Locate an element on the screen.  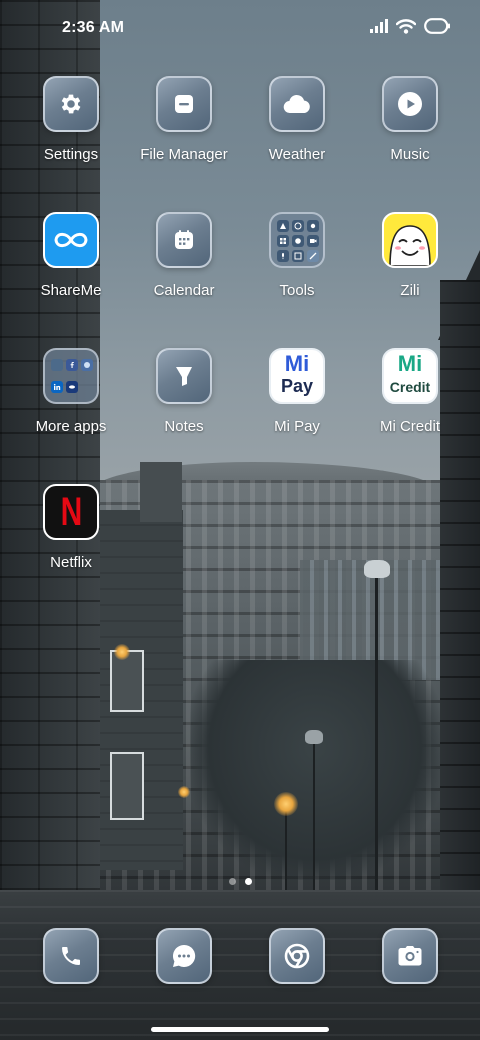
dock-messages is located at coordinates (184, 958).